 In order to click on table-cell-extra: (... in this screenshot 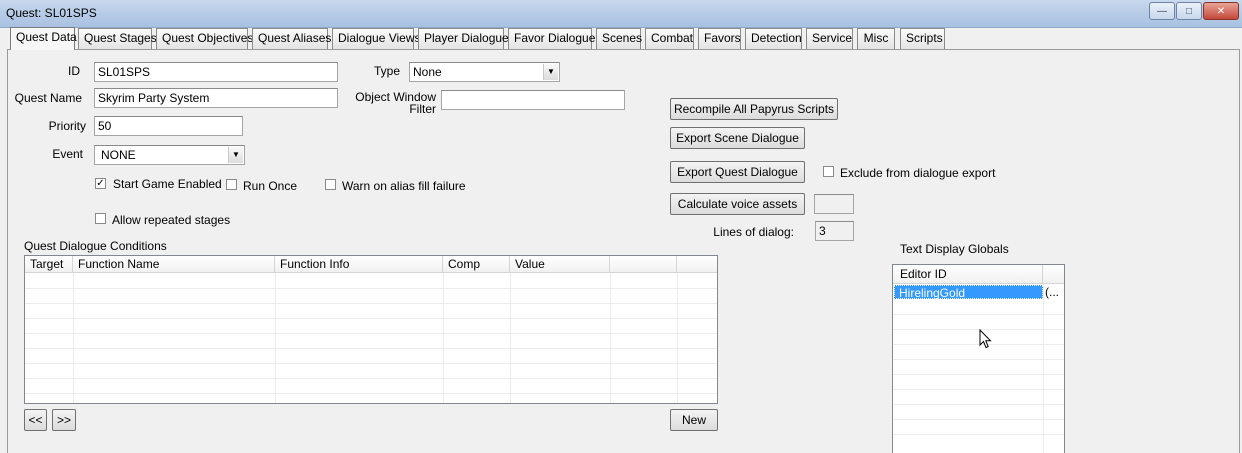, I will do `click(1052, 292)`.